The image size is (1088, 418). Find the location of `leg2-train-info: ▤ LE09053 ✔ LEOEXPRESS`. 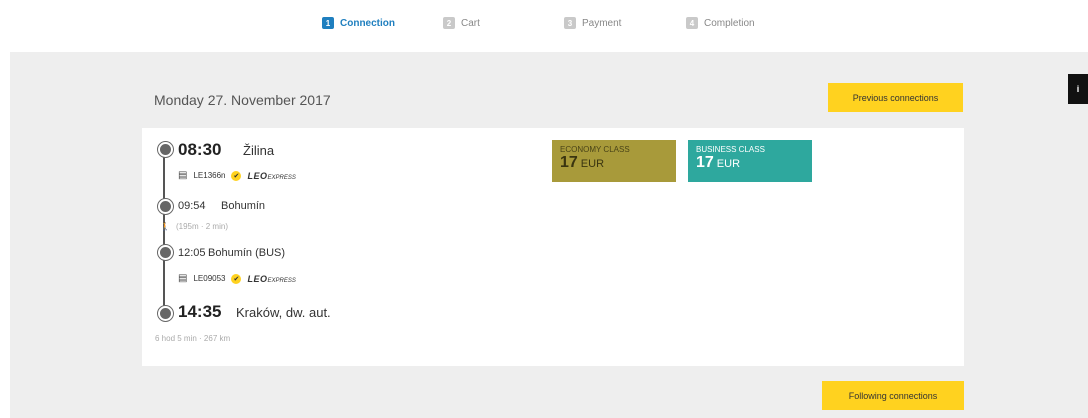

leg2-train-info: ▤ LE09053 ✔ LEOEXPRESS is located at coordinates (237, 278).